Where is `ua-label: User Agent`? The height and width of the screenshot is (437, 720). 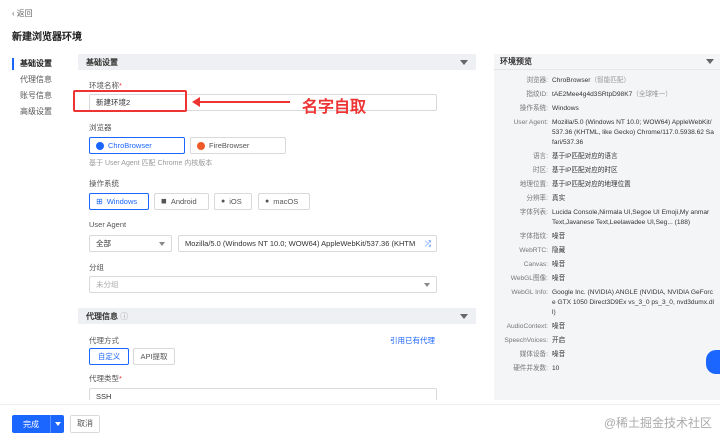 ua-label: User Agent is located at coordinates (108, 224).